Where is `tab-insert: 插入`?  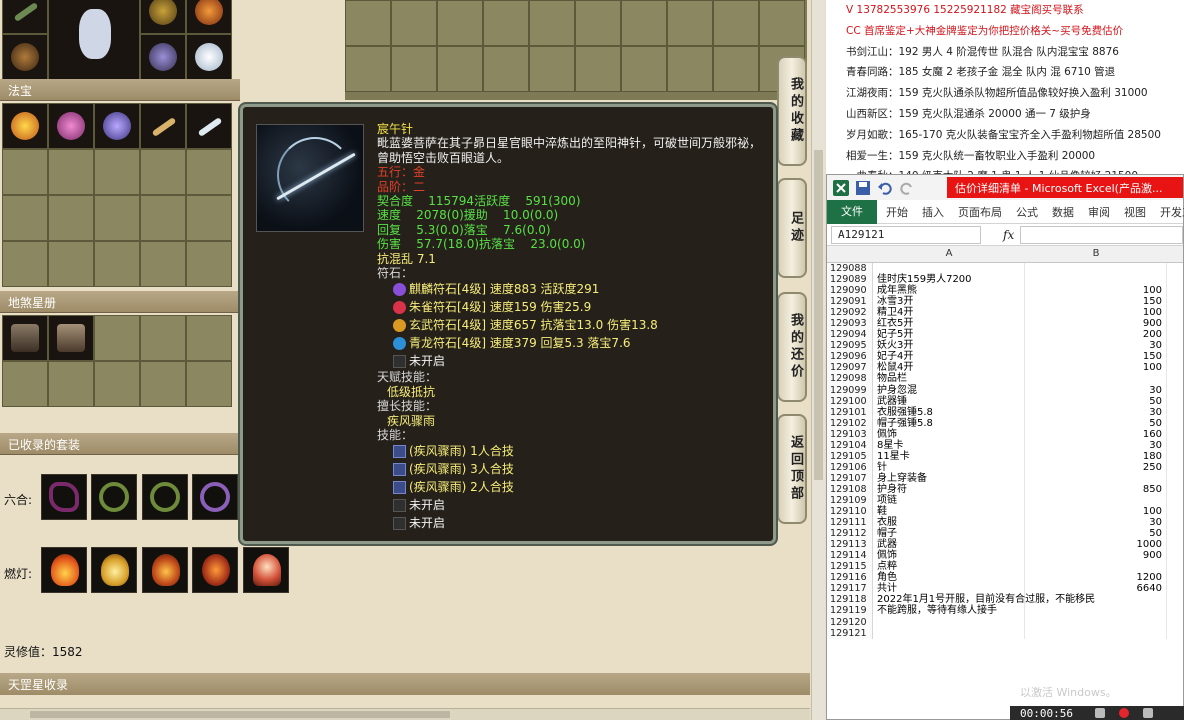 tab-insert: 插入 is located at coordinates (933, 212).